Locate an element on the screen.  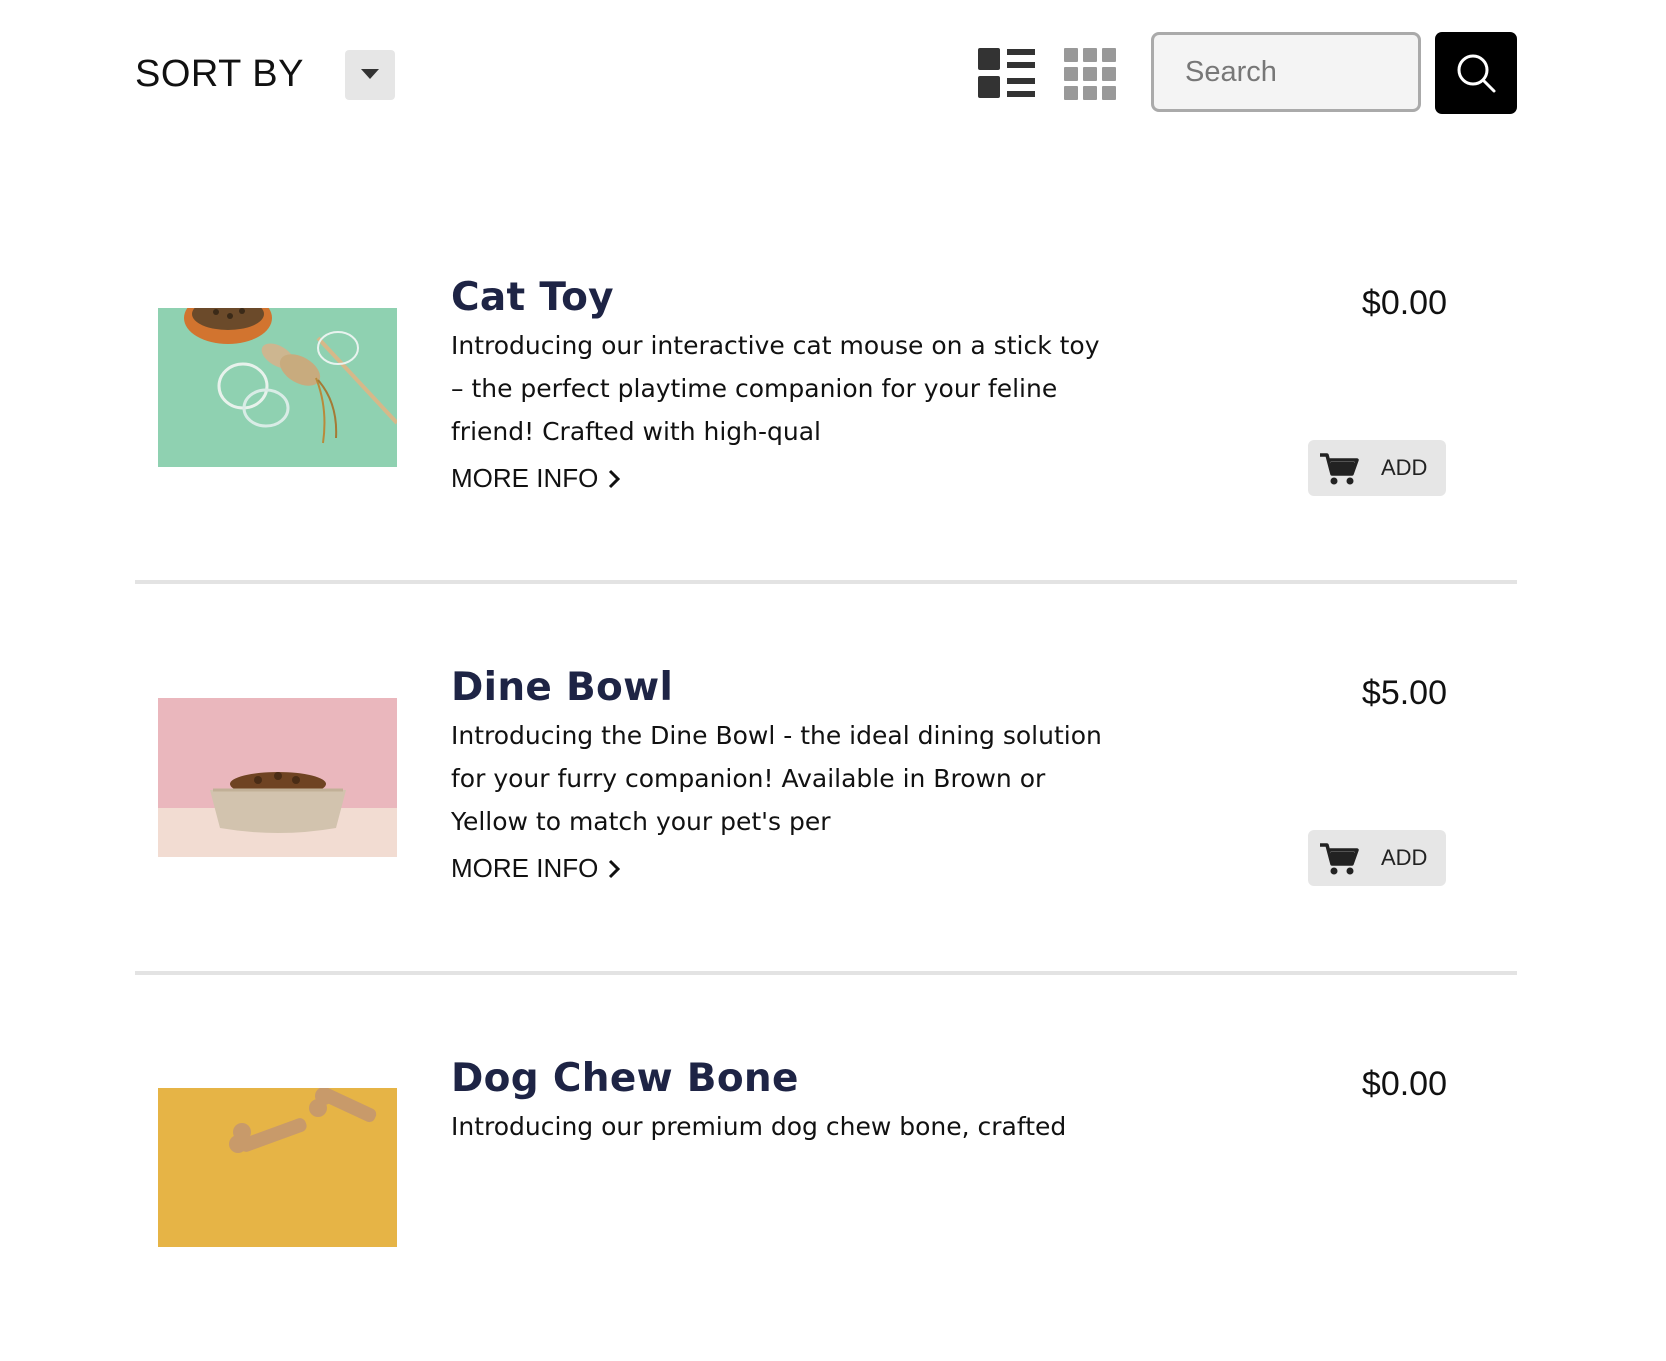
search-button is located at coordinates (1476, 73).